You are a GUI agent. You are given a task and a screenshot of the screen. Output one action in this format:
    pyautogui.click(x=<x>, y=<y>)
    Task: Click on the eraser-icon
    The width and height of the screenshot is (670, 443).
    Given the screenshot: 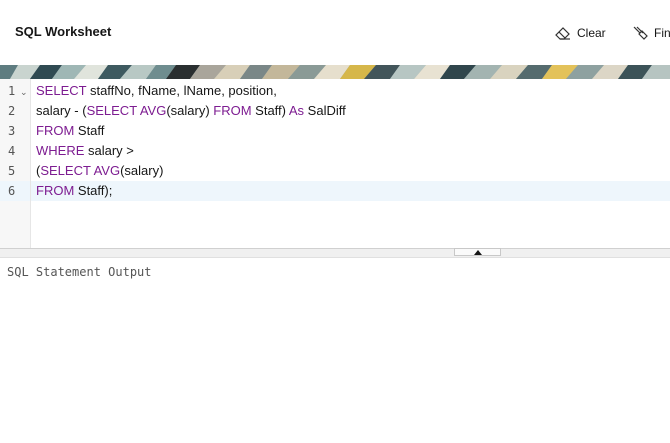 What is the action you would take?
    pyautogui.click(x=562, y=33)
    